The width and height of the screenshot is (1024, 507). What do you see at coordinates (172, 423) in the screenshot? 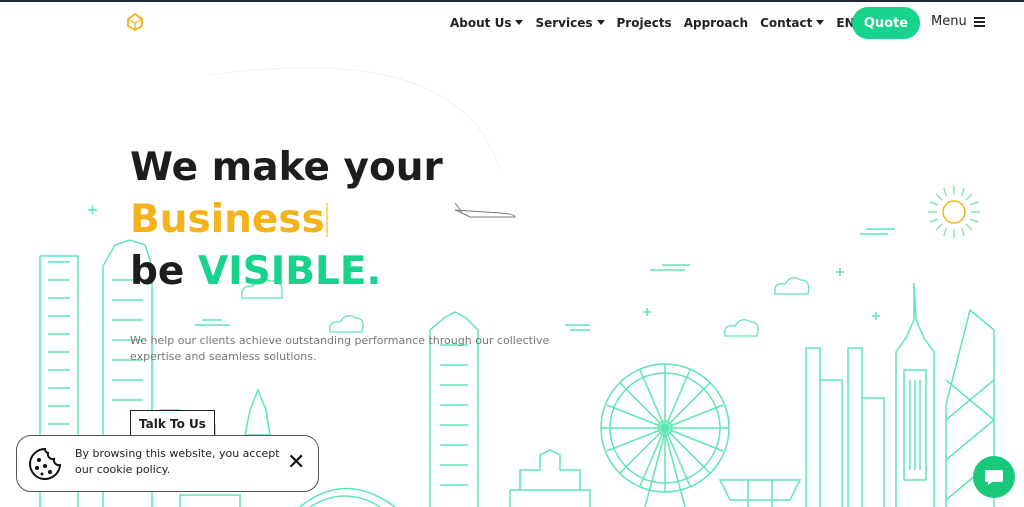
I see `talk-to-us-button: Talk To Us` at bounding box center [172, 423].